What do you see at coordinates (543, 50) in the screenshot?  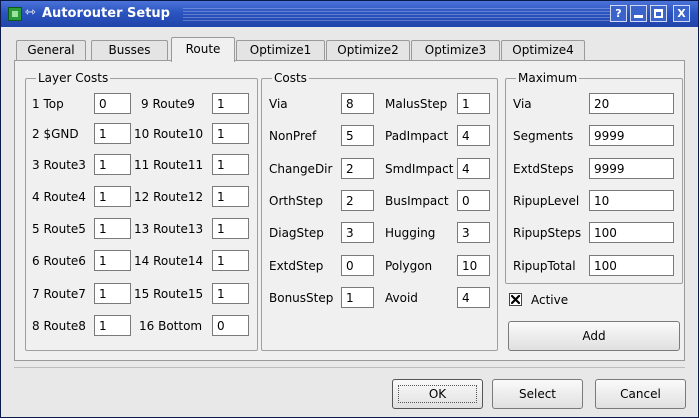 I see `tab-optimize4: Optimize4` at bounding box center [543, 50].